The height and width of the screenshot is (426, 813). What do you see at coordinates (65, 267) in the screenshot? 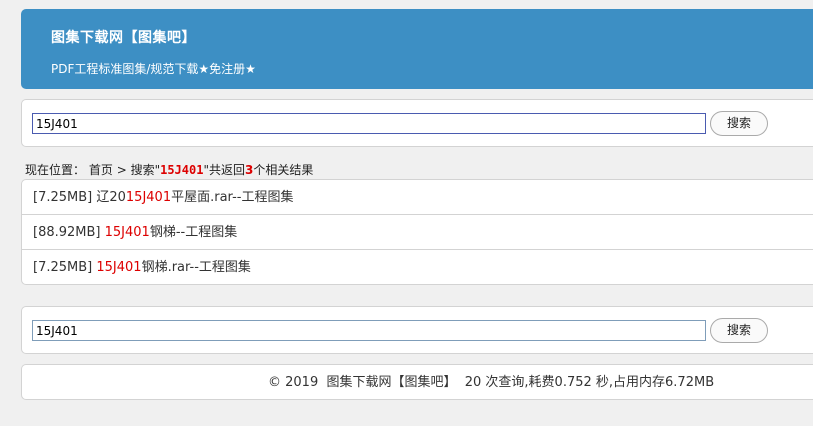
I see `result-prefix: [7.25MB]` at bounding box center [65, 267].